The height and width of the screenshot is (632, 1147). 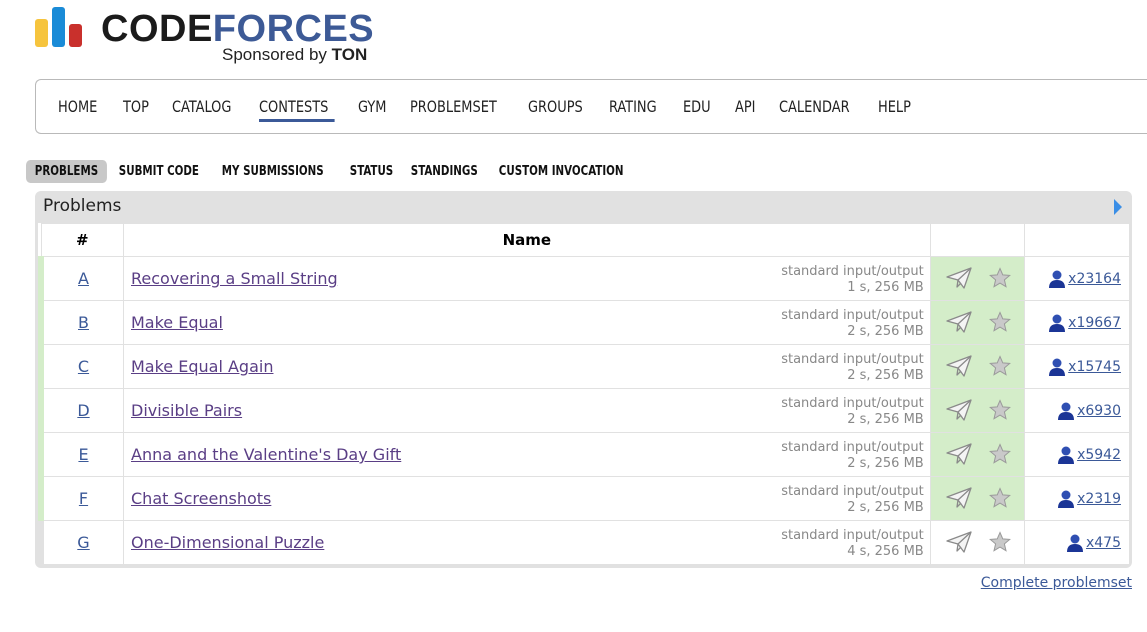 I want to click on subnav-item-problems: PROBLEMS, so click(x=66, y=171).